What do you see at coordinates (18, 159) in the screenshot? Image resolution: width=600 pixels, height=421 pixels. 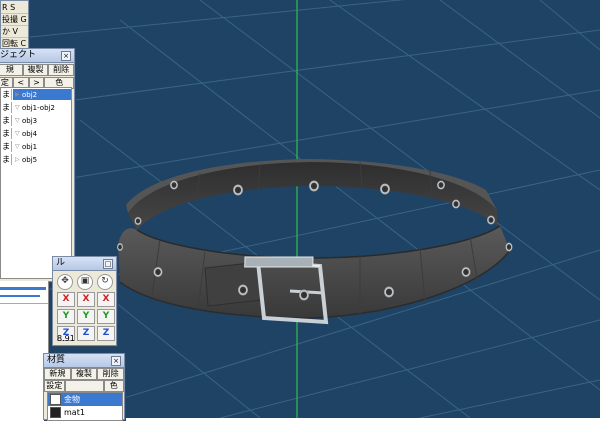 I see `expand-arrow-icon: ▷` at bounding box center [18, 159].